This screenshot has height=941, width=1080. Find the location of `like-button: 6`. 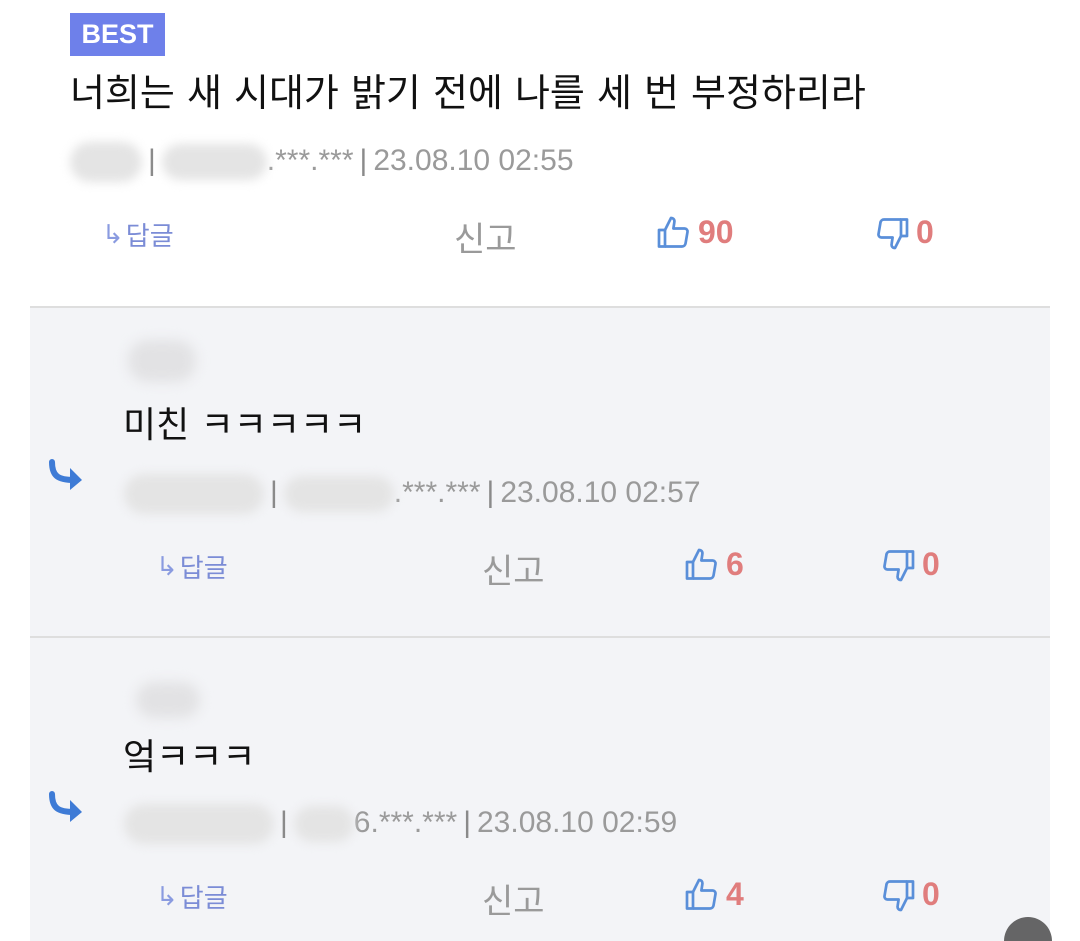

like-button: 6 is located at coordinates (714, 564).